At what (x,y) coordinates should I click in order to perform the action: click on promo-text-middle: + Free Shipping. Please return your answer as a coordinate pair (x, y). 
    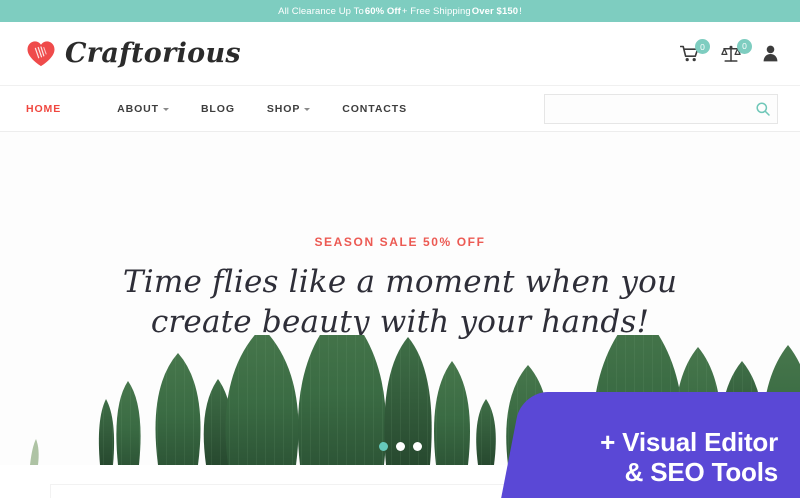
    Looking at the image, I should click on (436, 11).